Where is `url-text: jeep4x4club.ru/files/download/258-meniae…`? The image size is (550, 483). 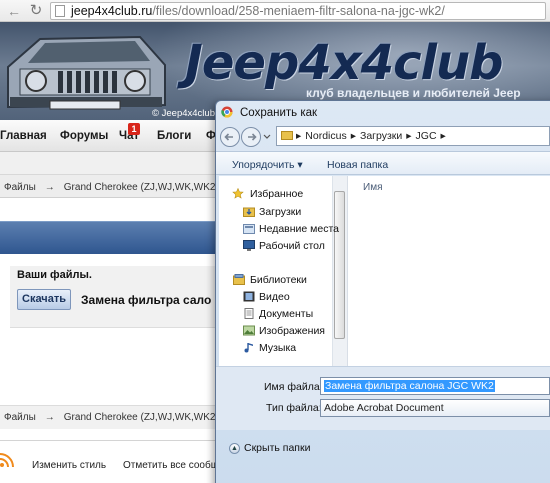
url-text: jeep4x4club.ru/files/download/258-meniae… is located at coordinates (258, 11).